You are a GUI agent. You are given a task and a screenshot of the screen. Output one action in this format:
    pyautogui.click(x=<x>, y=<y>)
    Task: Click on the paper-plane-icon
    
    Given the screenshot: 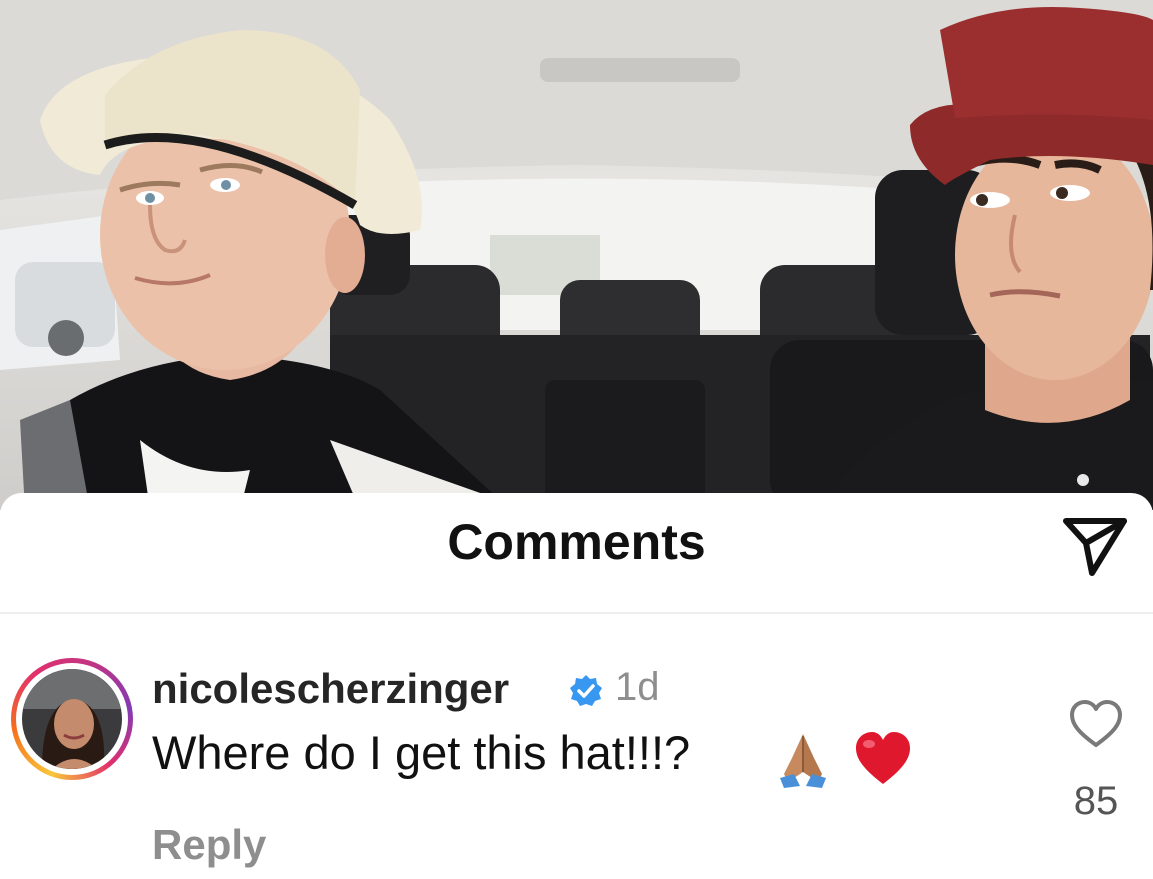 What is the action you would take?
    pyautogui.click(x=1095, y=546)
    